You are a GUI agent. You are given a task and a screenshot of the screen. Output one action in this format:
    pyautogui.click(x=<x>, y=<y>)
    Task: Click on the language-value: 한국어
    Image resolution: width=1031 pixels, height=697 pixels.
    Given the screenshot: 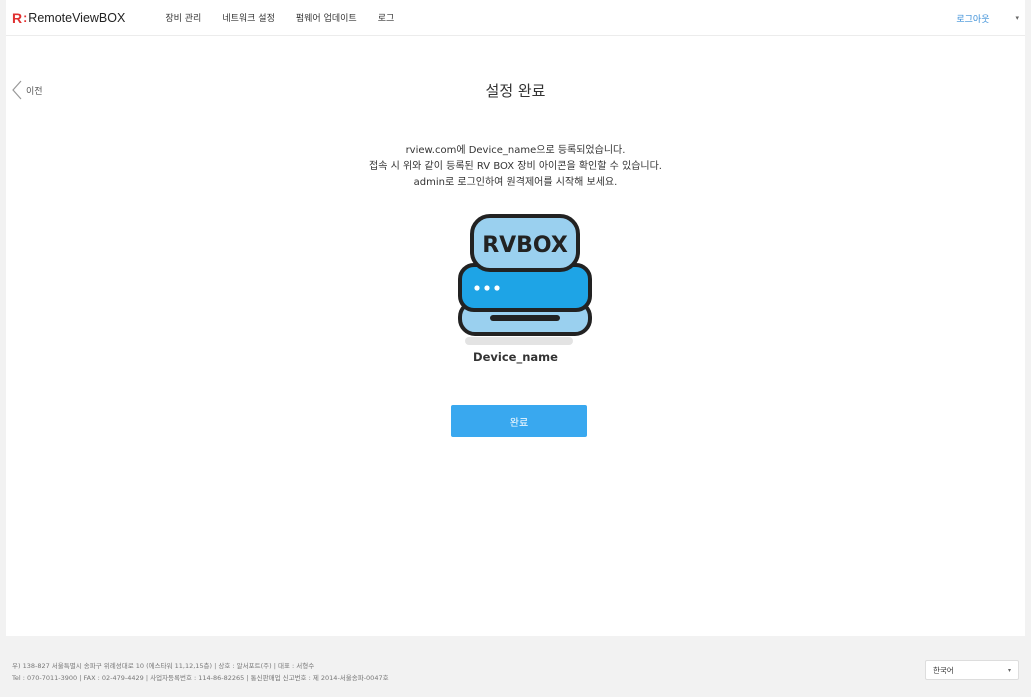 What is the action you would take?
    pyautogui.click(x=943, y=670)
    